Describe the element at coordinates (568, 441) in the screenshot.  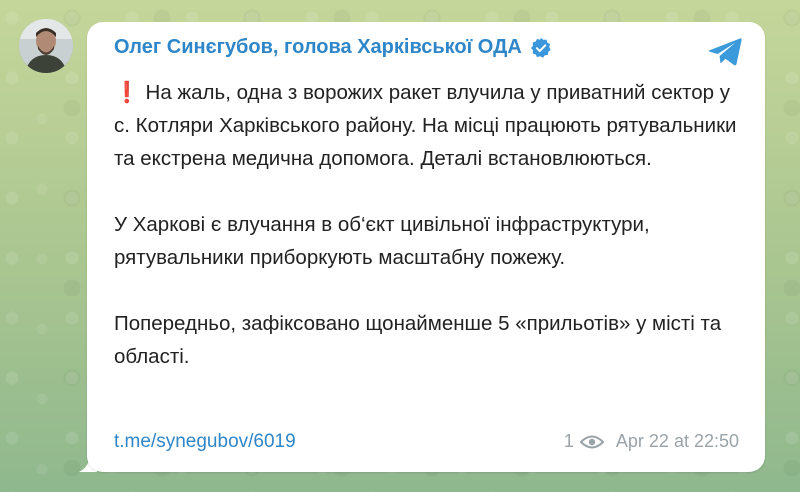
I see `views-count: 1` at that location.